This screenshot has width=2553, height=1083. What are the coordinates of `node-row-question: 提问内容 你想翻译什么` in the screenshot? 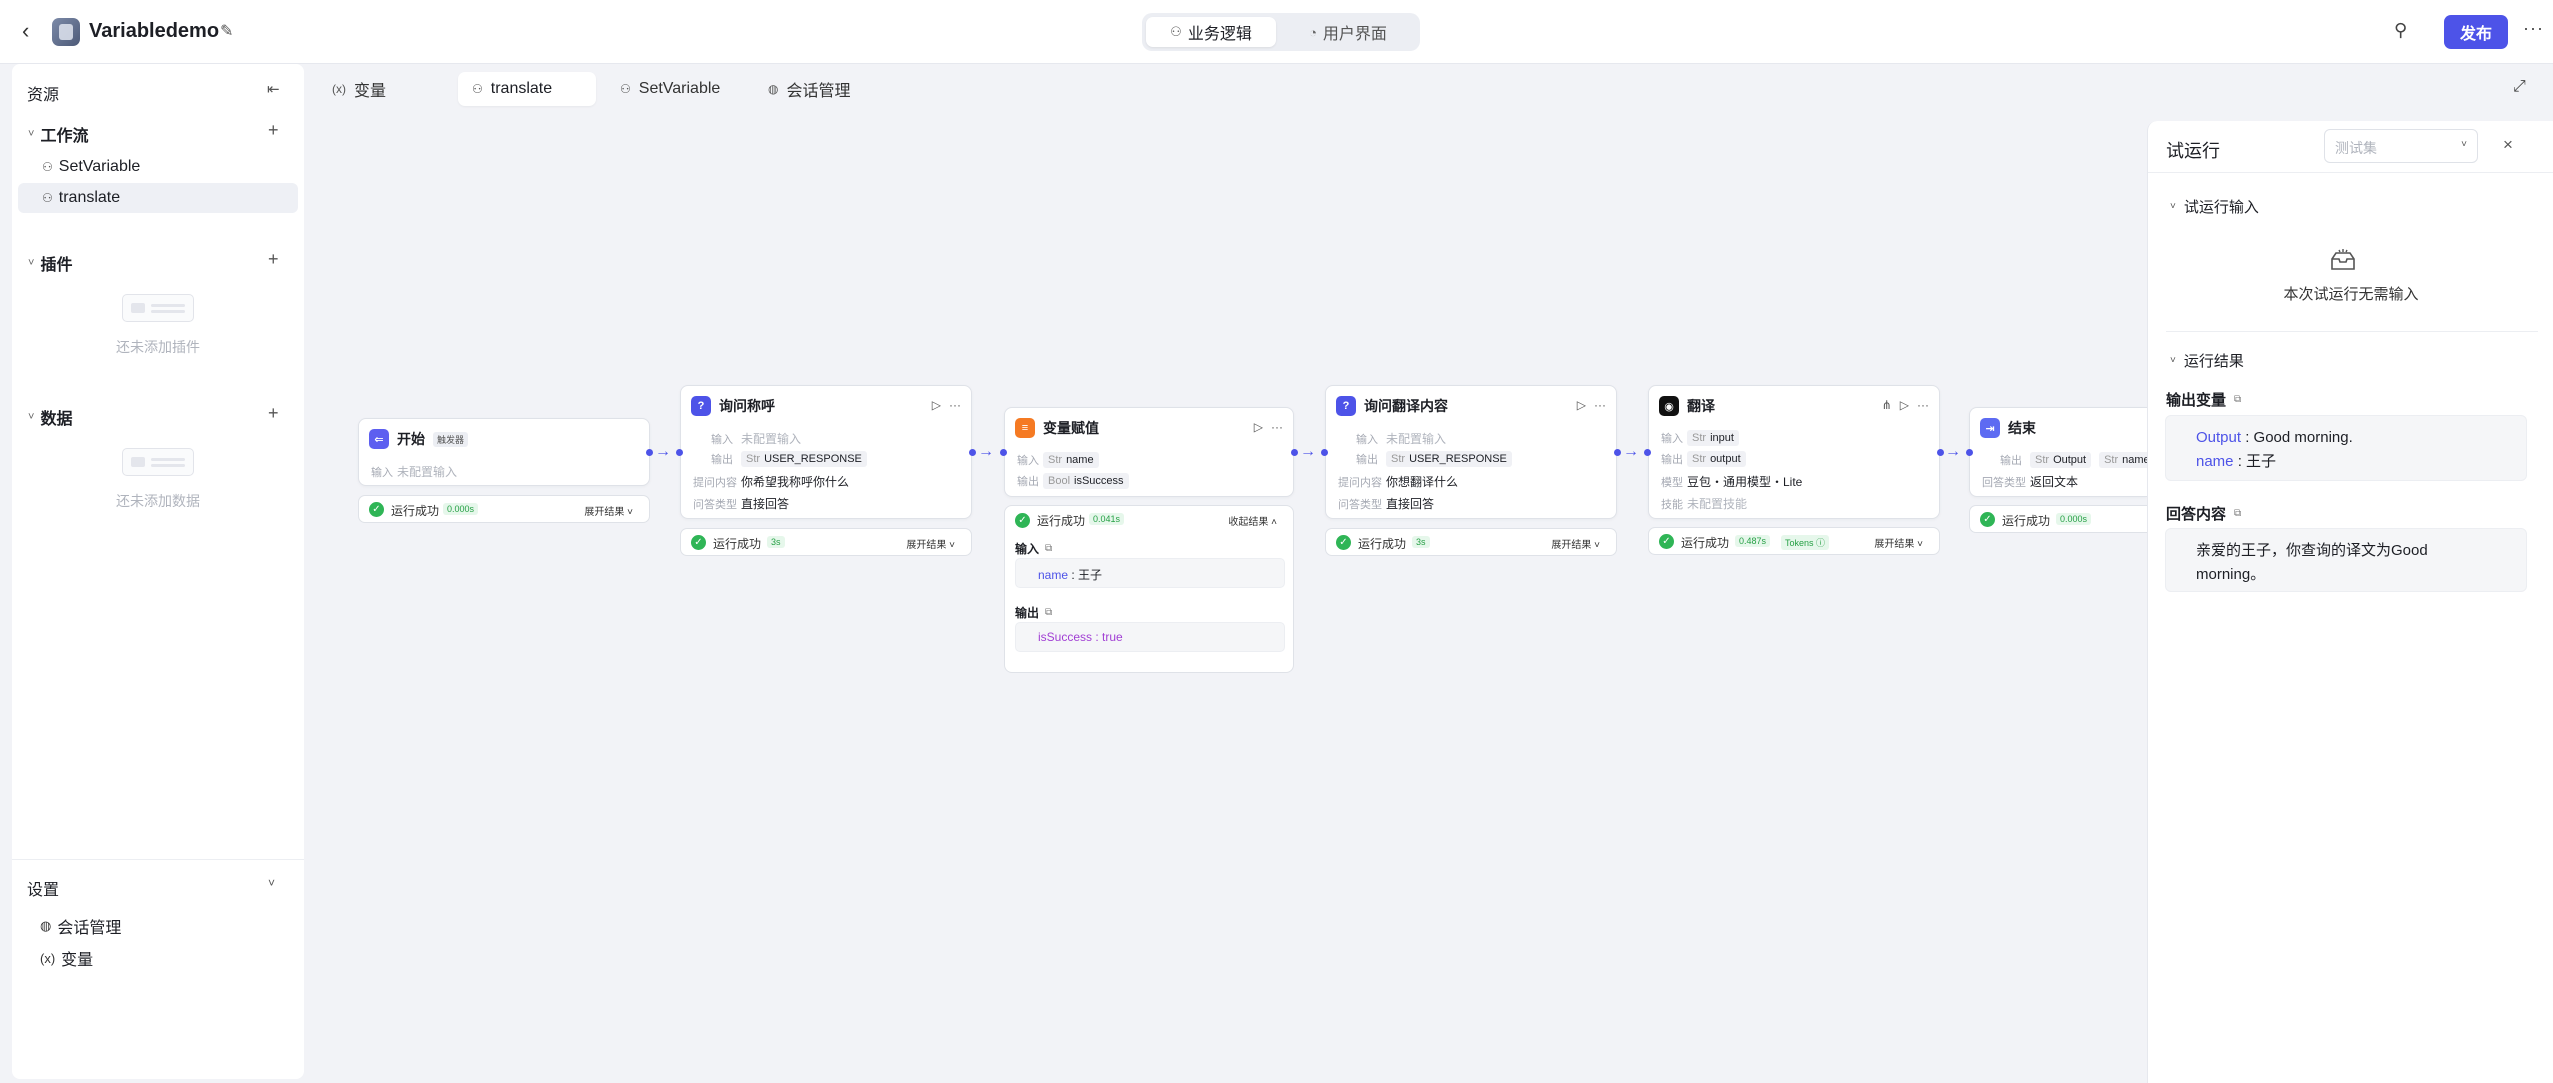 It's located at (1398, 482).